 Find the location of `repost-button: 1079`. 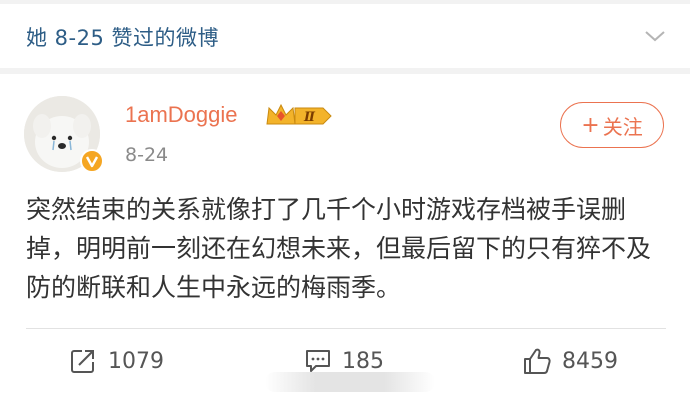

repost-button: 1079 is located at coordinates (117, 361).